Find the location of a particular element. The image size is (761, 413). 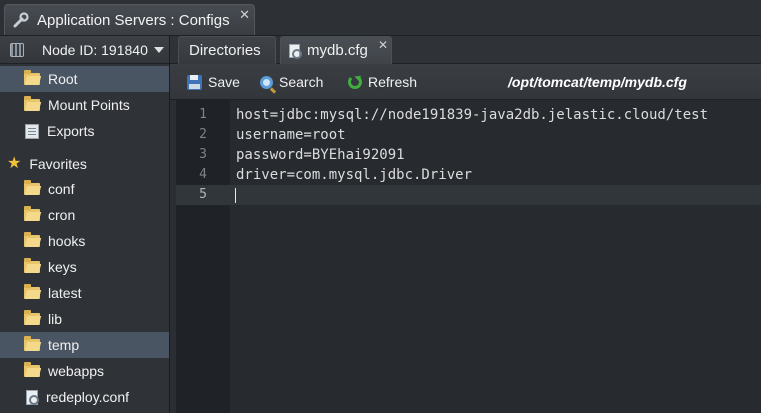

sidebar-item-label: Favorites is located at coordinates (58, 164).